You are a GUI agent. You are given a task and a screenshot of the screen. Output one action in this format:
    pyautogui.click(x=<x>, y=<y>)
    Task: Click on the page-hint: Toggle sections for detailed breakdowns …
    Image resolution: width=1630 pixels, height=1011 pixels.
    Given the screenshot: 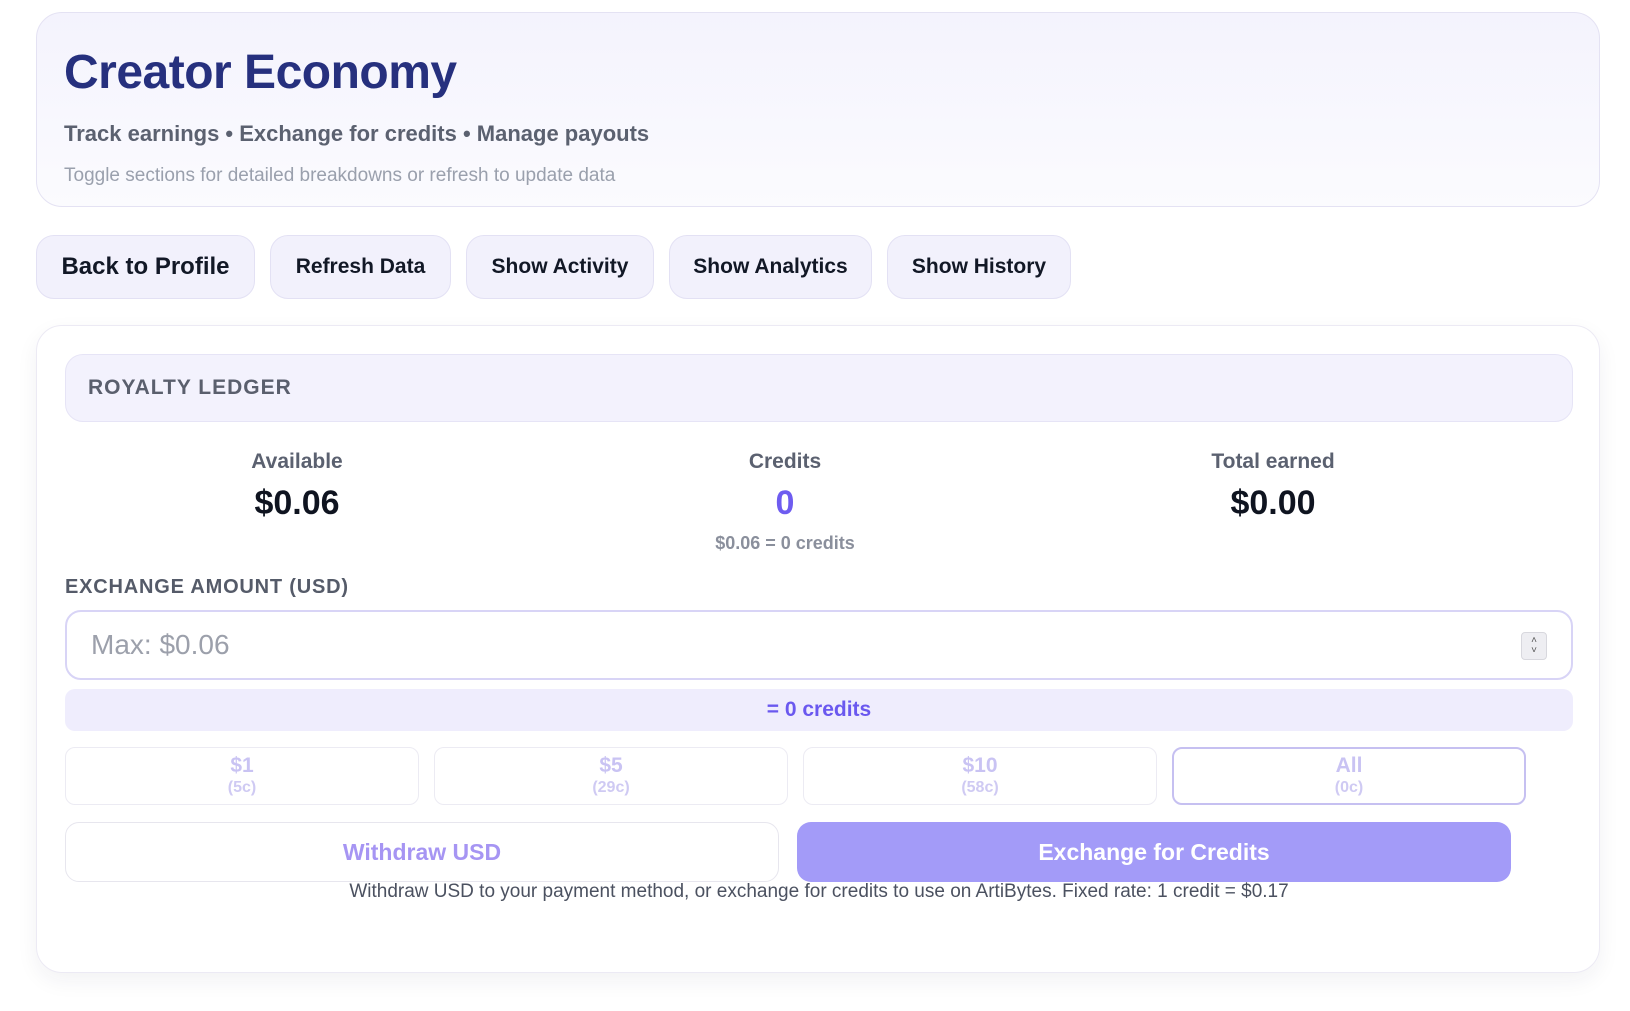 What is the action you would take?
    pyautogui.click(x=340, y=175)
    